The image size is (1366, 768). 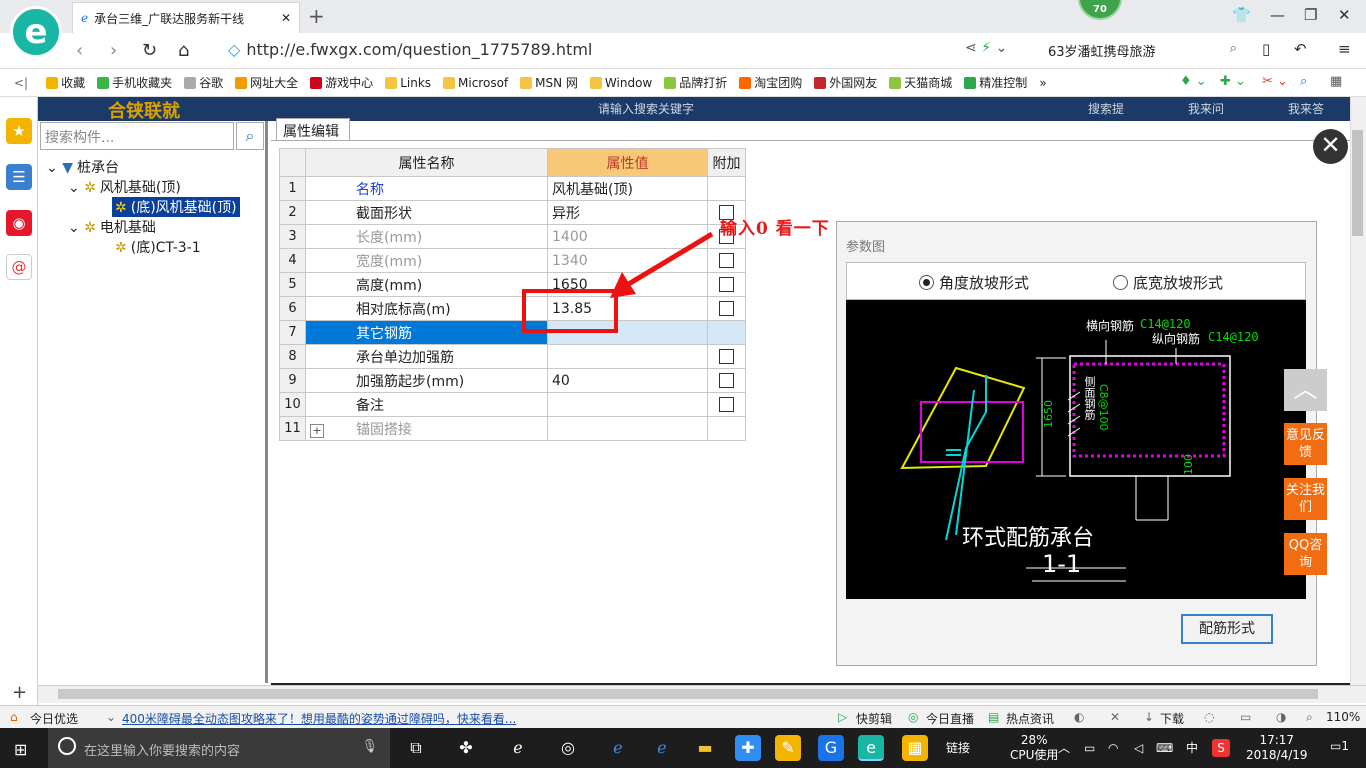 What do you see at coordinates (1336, 81) in the screenshot?
I see `grid-icon: ▦` at bounding box center [1336, 81].